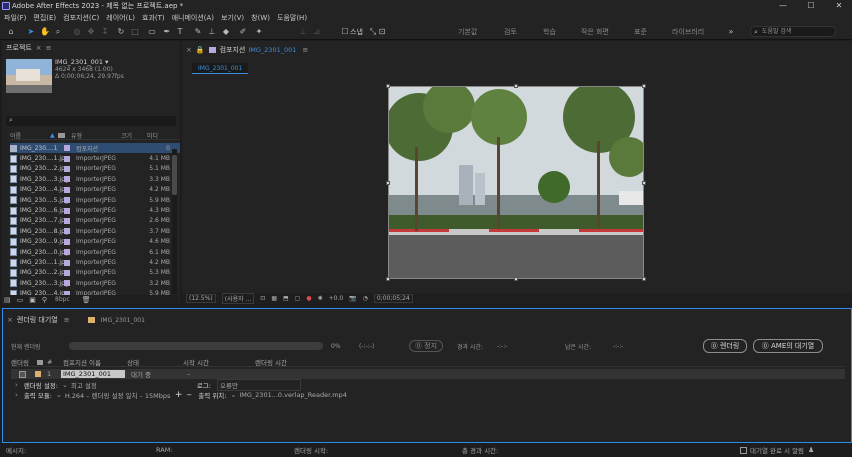  What do you see at coordinates (688, 32) in the screenshot?
I see `workspace-libraries: 라이브러리` at bounding box center [688, 32].